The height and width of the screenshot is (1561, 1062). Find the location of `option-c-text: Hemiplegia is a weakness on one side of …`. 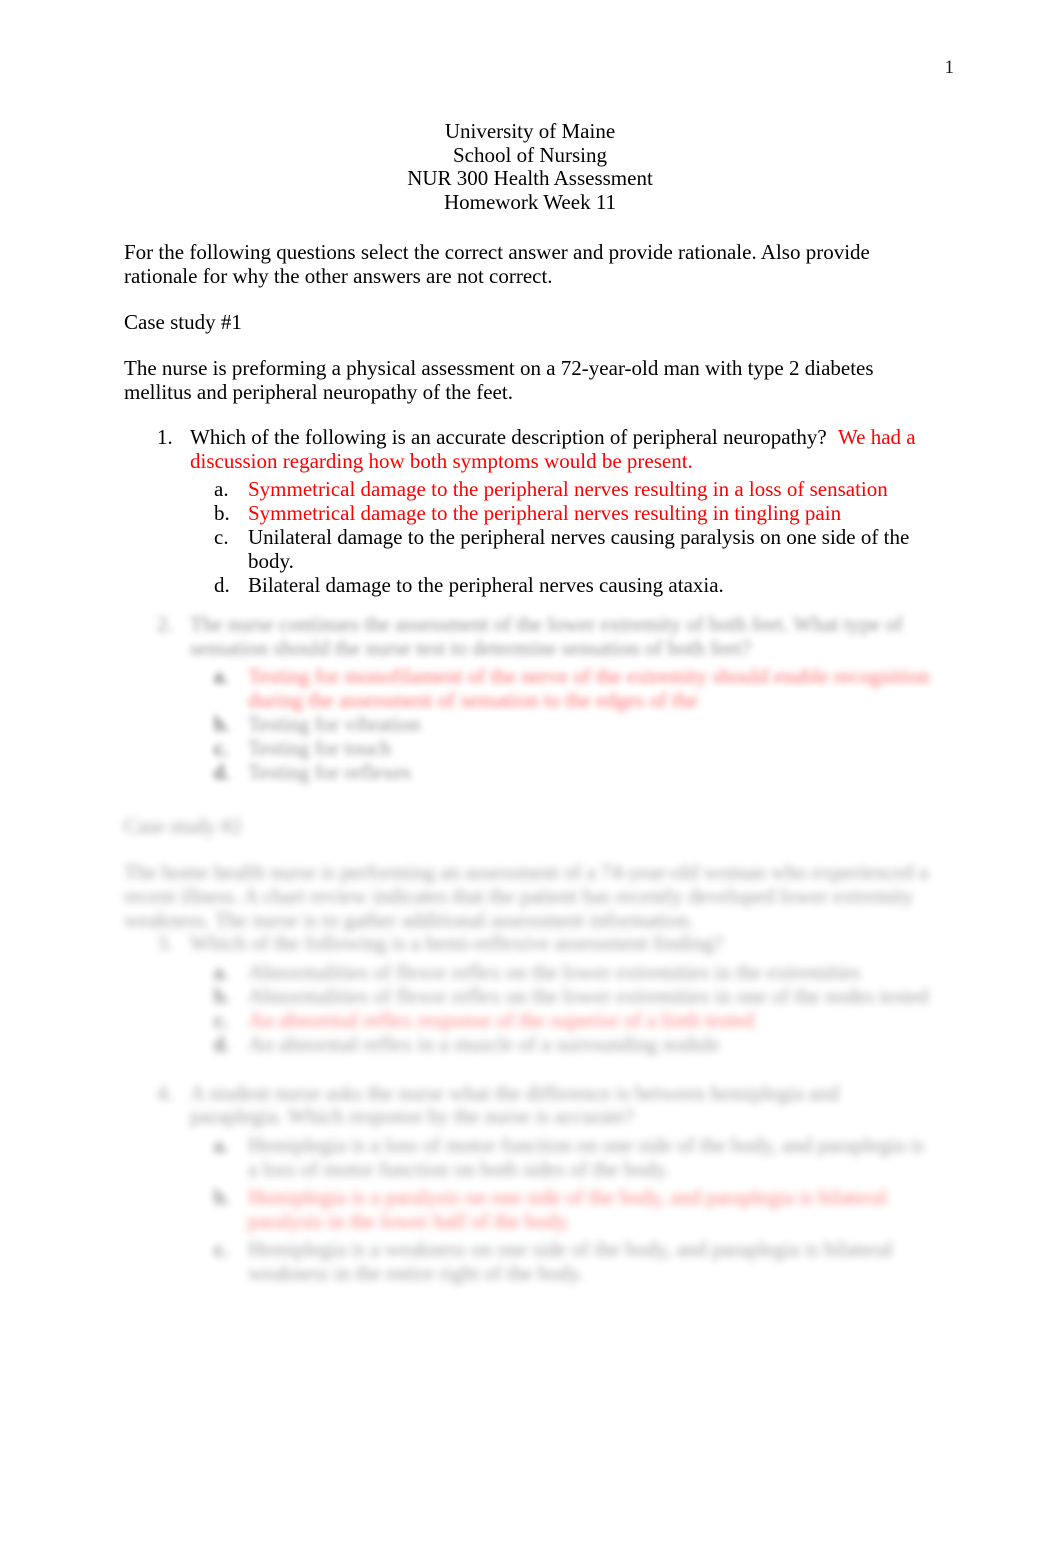

option-c-text: Hemiplegia is a weakness on one side of … is located at coordinates (570, 1260).